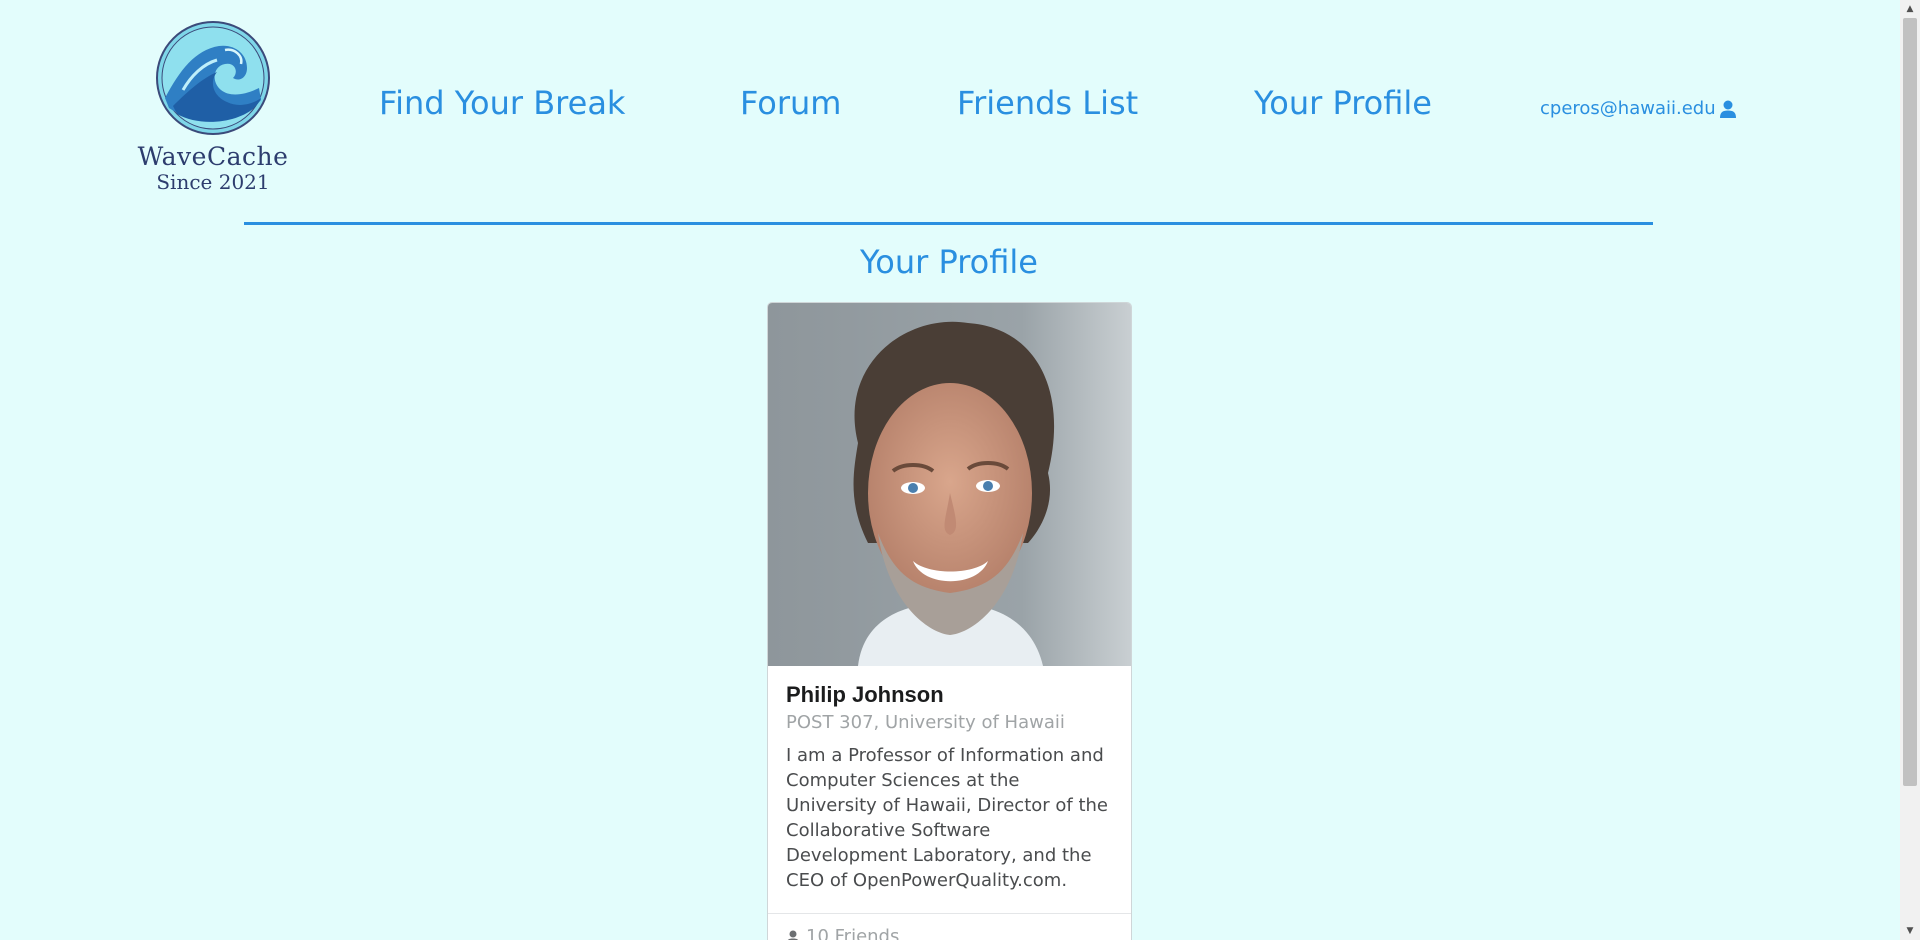 The width and height of the screenshot is (1920, 940). What do you see at coordinates (853, 933) in the screenshot?
I see `friends-count-label: 10 Friends` at bounding box center [853, 933].